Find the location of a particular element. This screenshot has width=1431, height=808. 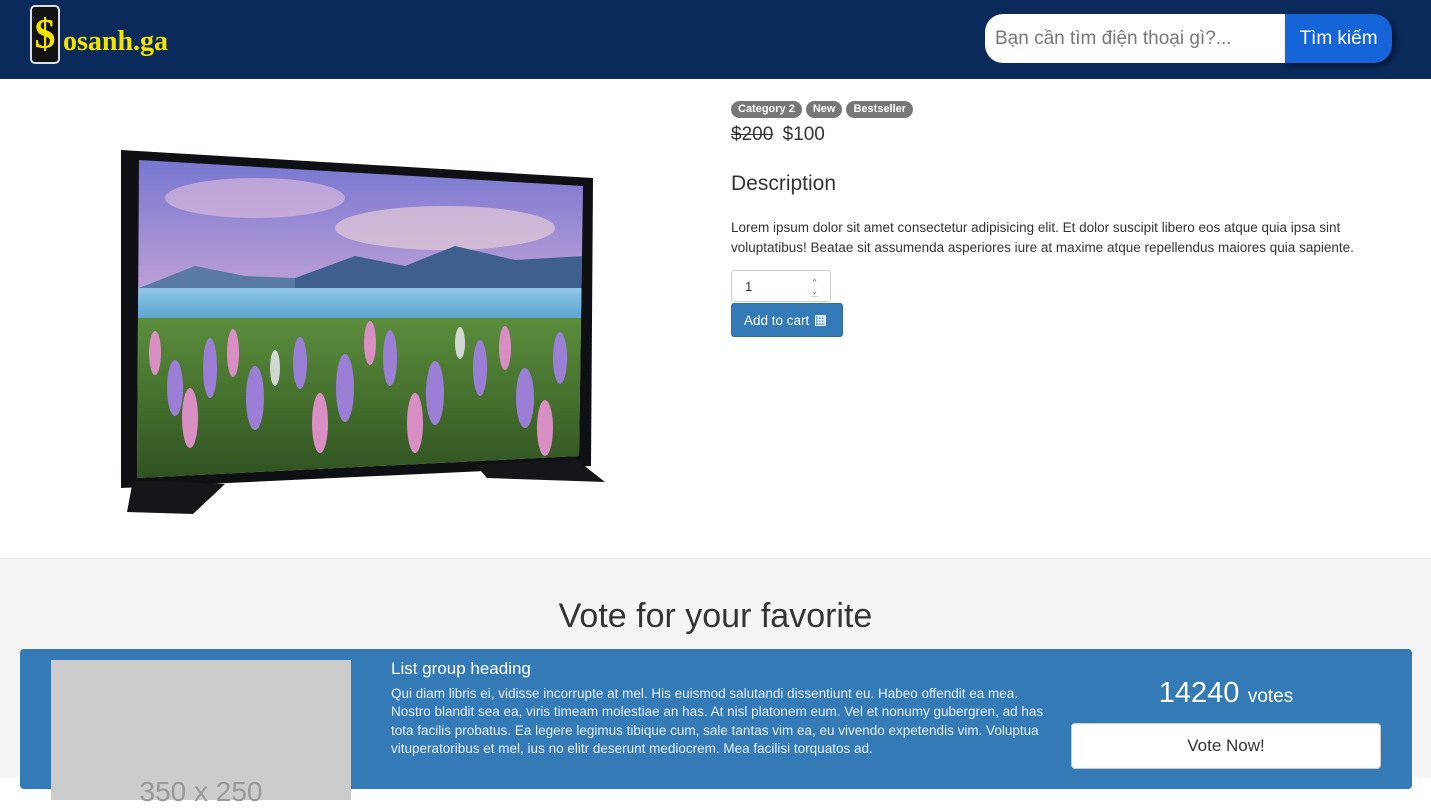

current-price: $100 is located at coordinates (803, 134).